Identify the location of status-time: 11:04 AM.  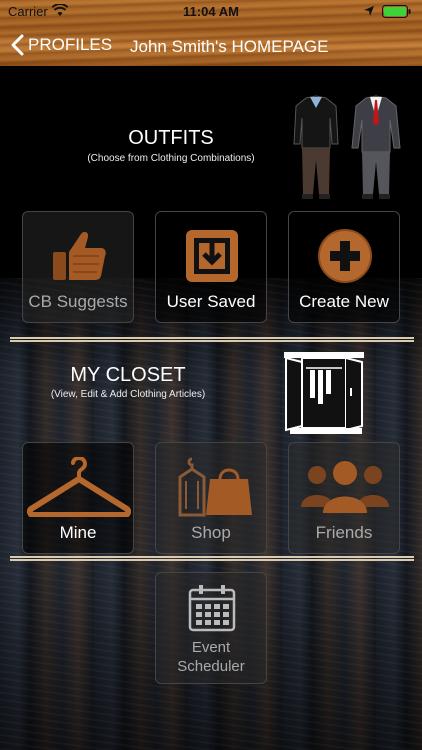
(211, 11).